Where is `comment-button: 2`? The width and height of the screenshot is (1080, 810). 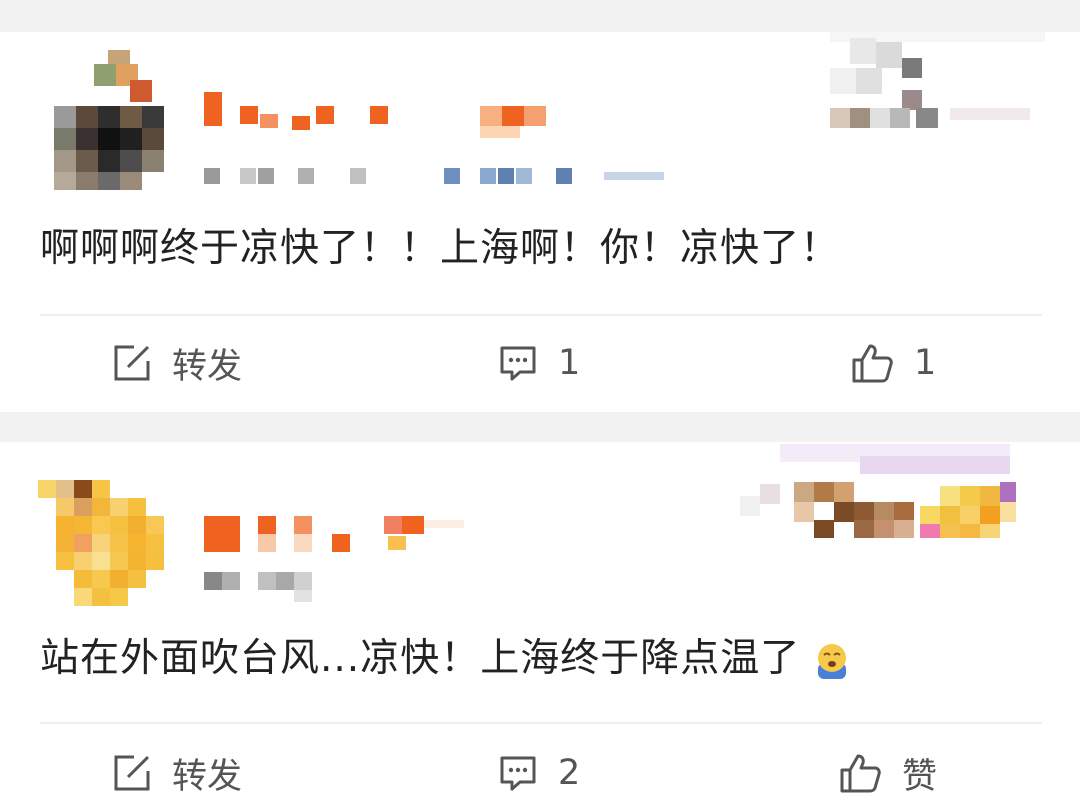
comment-button: 2 is located at coordinates (539, 773).